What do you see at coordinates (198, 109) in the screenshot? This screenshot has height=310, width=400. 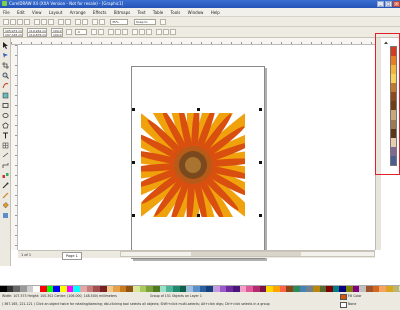 I see `handle-top-center` at bounding box center [198, 109].